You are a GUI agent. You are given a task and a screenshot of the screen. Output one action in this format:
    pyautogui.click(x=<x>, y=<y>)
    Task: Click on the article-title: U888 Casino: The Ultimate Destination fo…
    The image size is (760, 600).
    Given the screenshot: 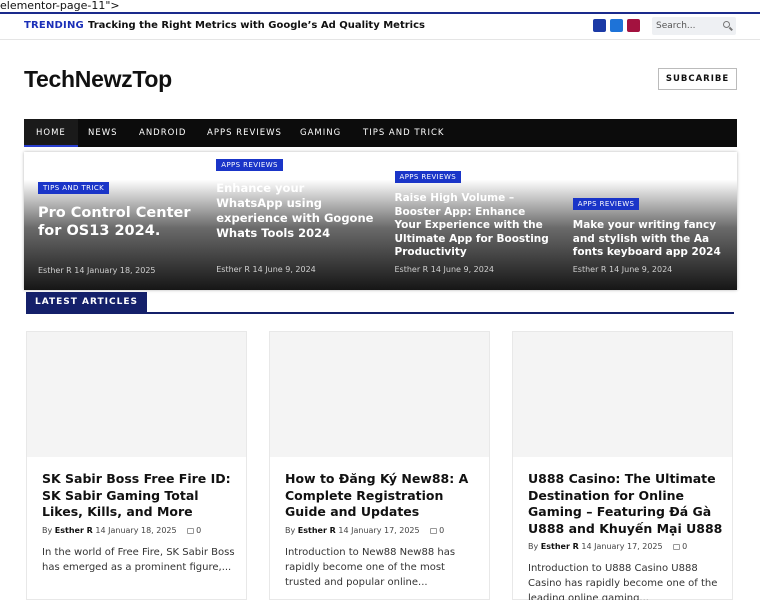 What is the action you would take?
    pyautogui.click(x=627, y=504)
    